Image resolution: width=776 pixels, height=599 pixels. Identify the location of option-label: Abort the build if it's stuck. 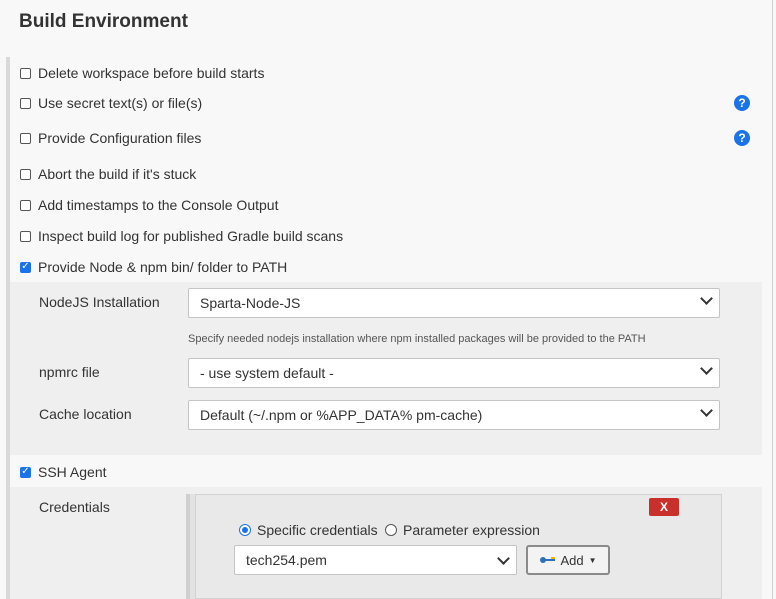
(117, 174).